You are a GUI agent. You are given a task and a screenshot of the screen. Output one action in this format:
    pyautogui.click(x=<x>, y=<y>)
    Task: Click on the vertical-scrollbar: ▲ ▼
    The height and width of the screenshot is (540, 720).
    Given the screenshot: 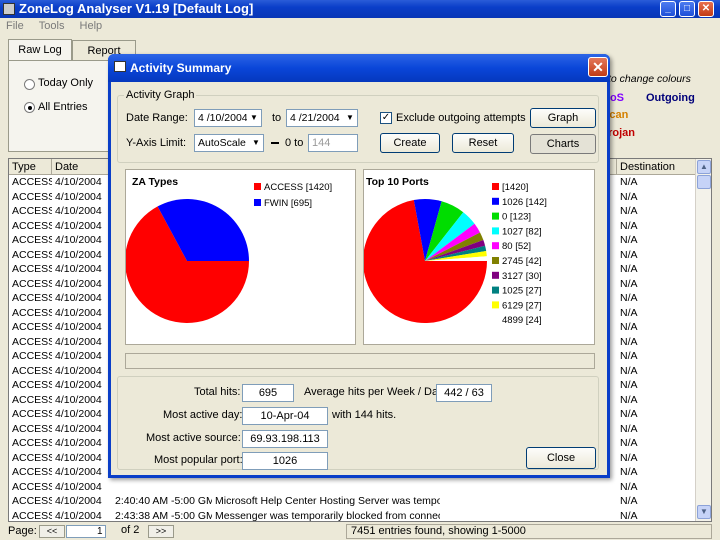 What is the action you would take?
    pyautogui.click(x=703, y=340)
    